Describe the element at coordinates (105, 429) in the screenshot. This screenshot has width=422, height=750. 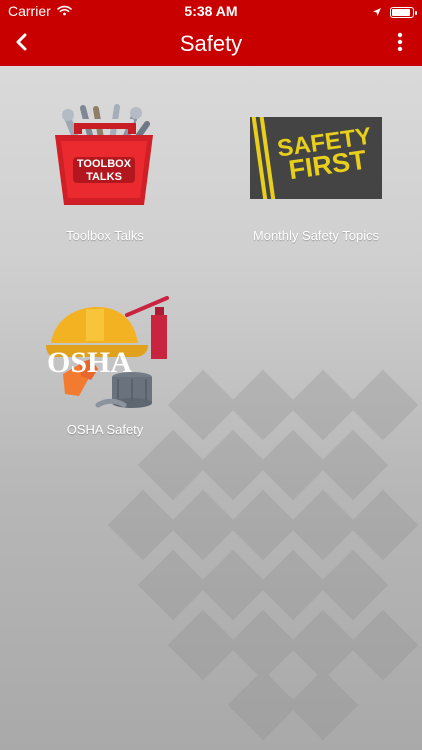
I see `tile-label-osha-safety: OSHA Safety` at that location.